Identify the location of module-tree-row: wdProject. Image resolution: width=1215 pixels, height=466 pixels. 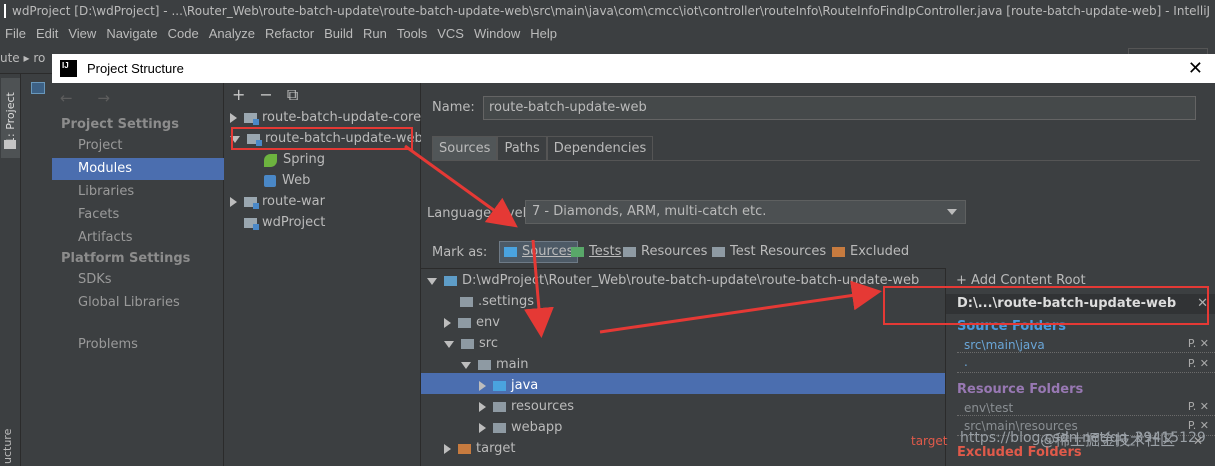
(284, 223).